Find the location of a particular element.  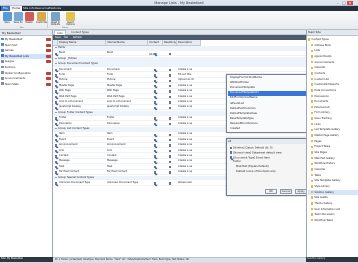

team-site-list-item: Appointments is located at coordinates (333, 56).